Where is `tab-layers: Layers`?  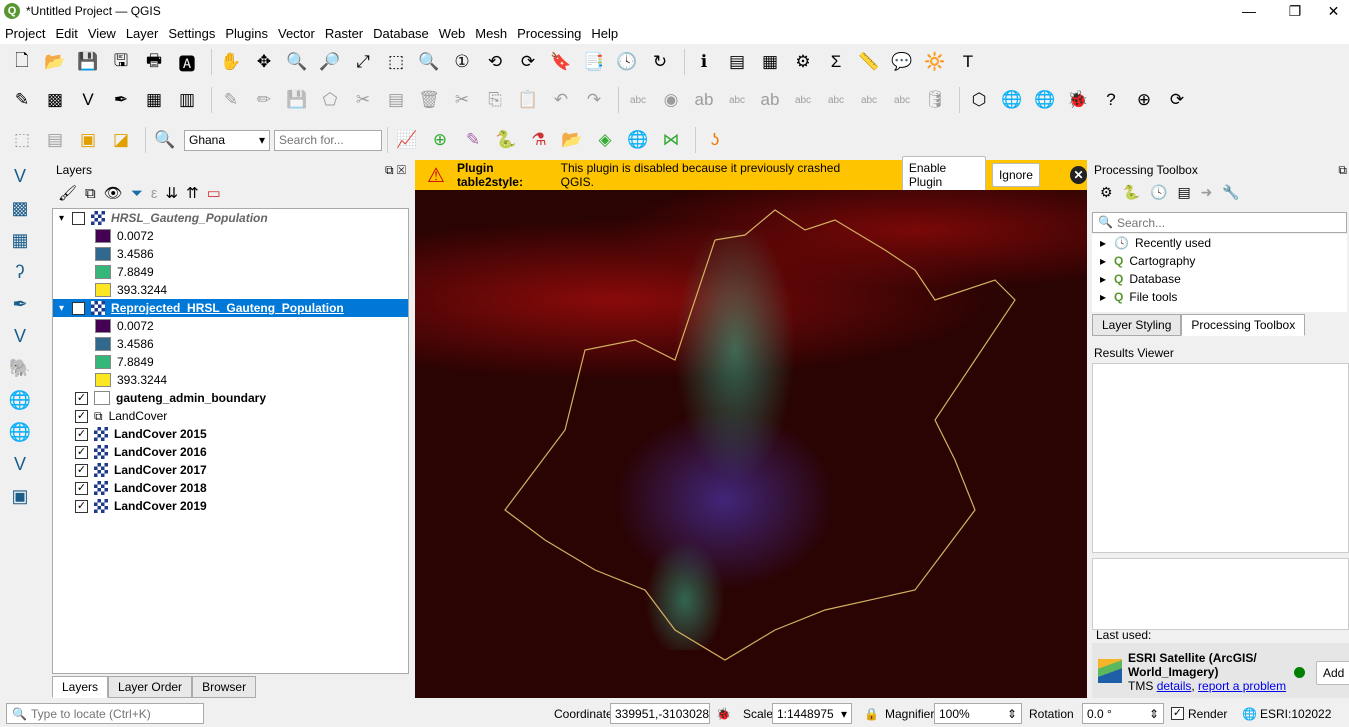
tab-layers: Layers is located at coordinates (80, 687).